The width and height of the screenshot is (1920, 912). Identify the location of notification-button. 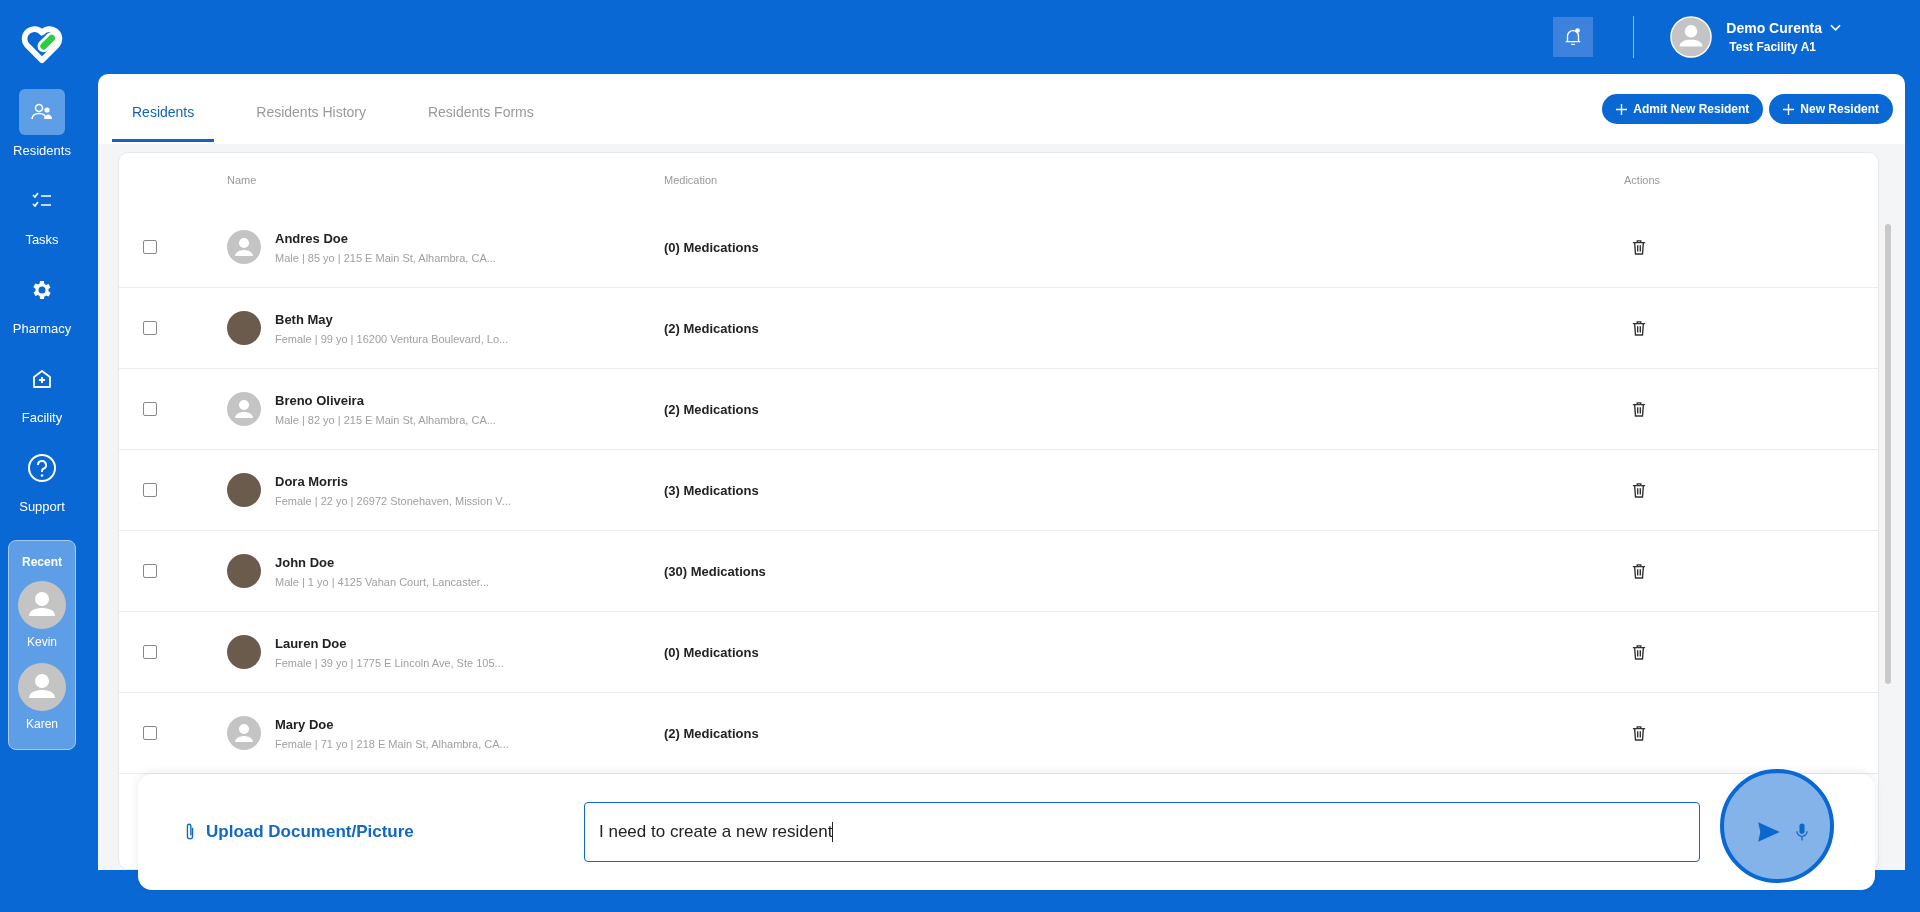
(1573, 37).